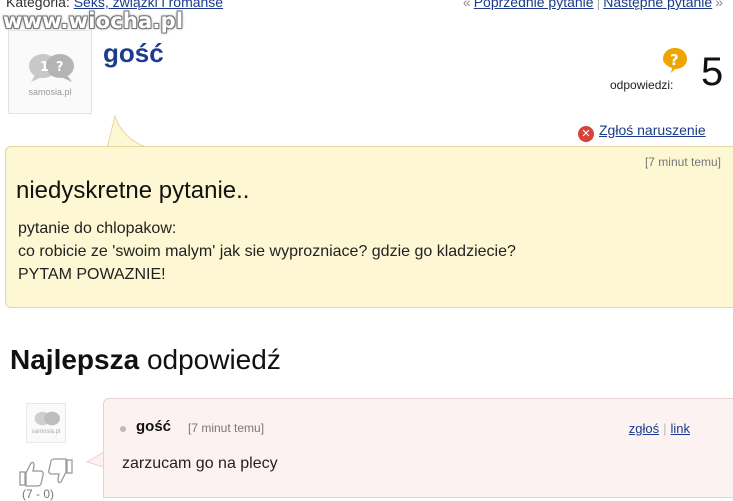  Describe the element at coordinates (652, 130) in the screenshot. I see `report-violation-link: Zgłoś naruszenie` at that location.